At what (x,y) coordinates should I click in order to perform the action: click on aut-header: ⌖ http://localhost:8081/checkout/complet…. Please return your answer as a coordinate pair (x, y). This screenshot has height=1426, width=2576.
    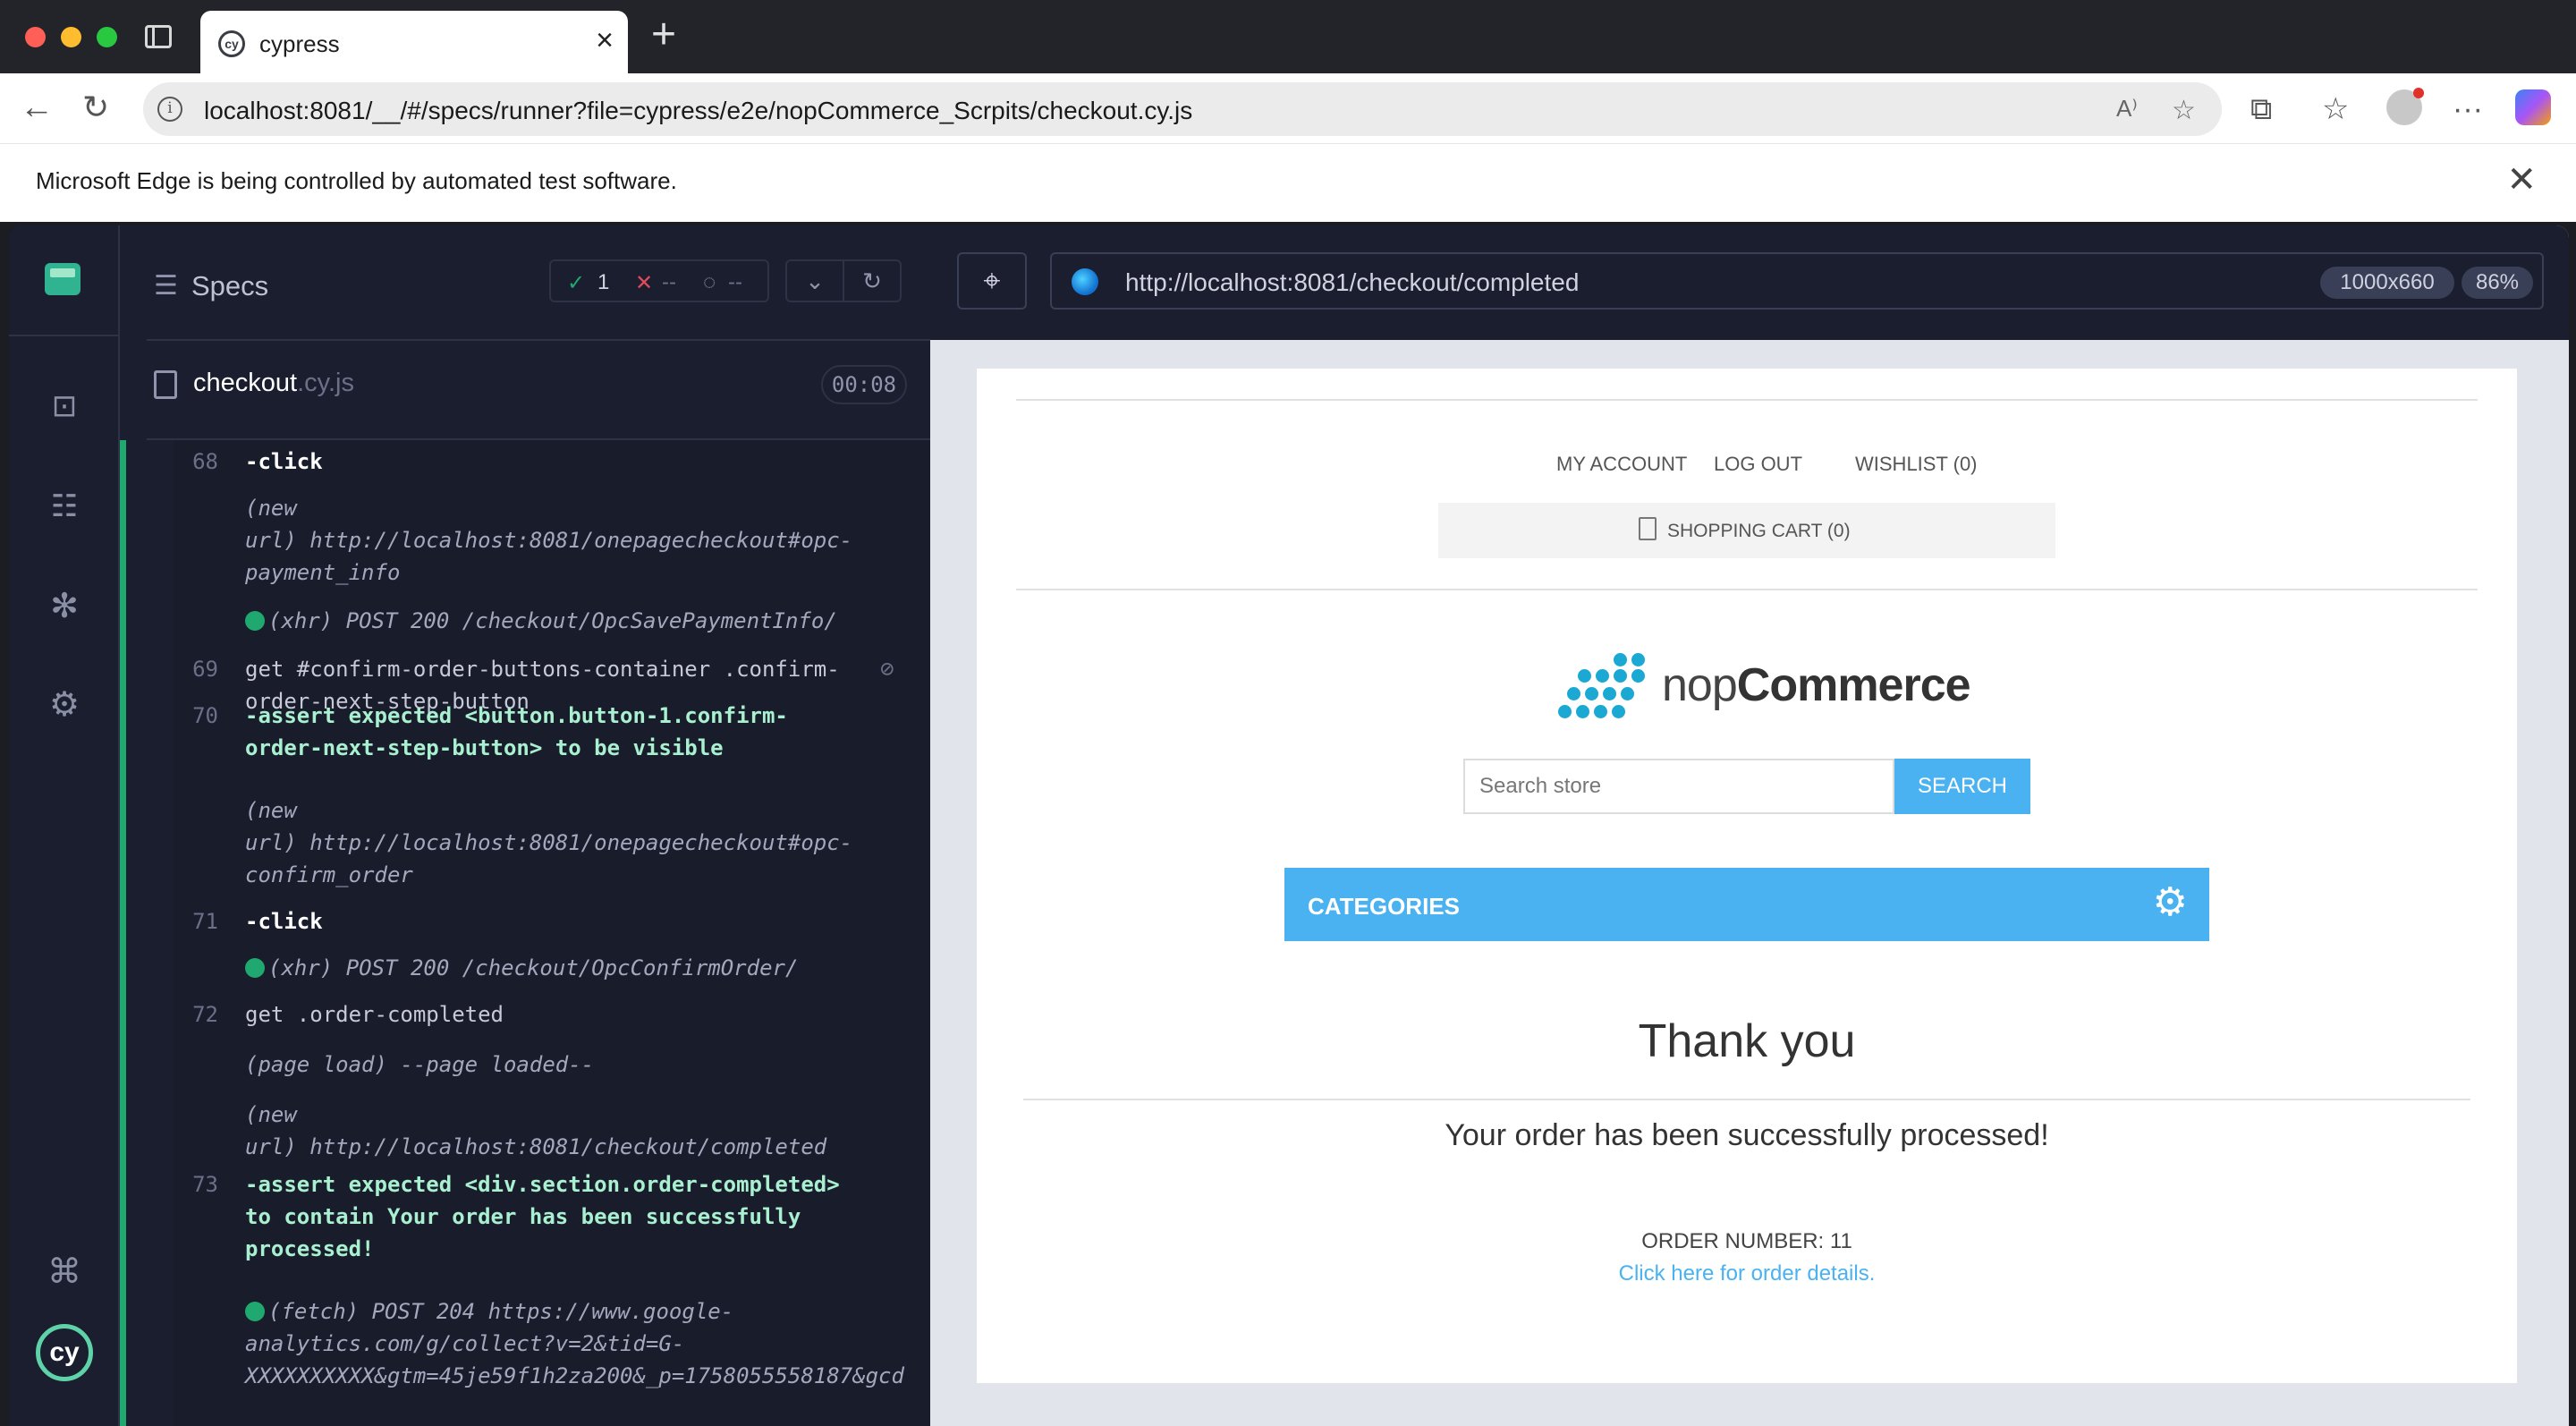
    Looking at the image, I should click on (1749, 283).